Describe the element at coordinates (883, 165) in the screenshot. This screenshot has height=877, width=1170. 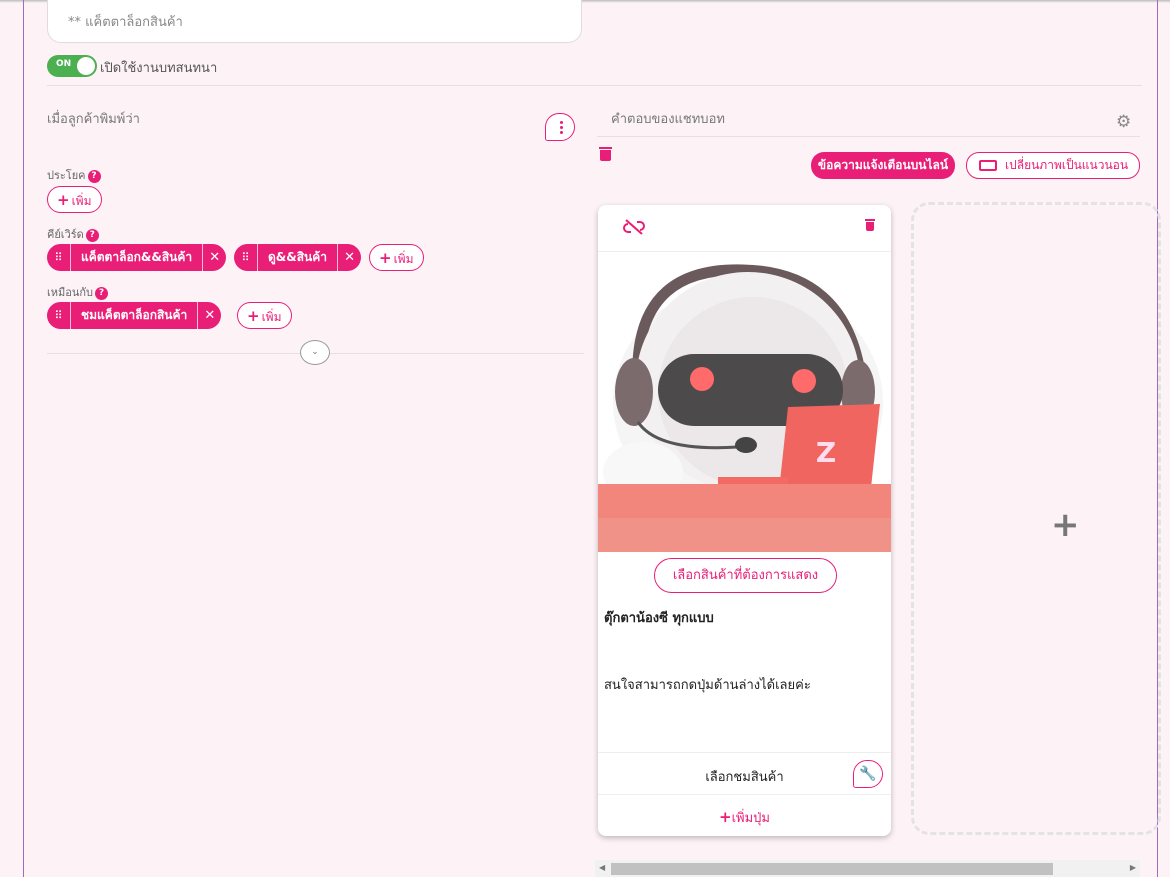
I see `line-notify-button: ข้อความแจ้งเตือนบนไลน์` at that location.